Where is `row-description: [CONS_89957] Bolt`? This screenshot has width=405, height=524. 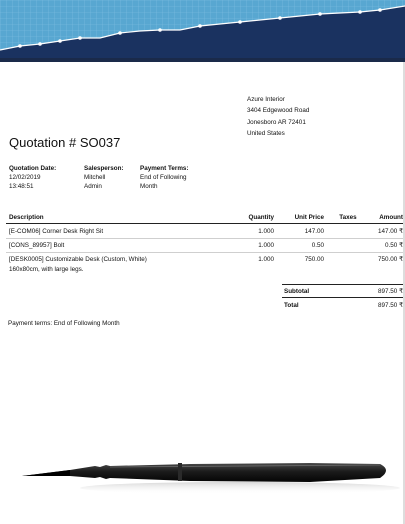 row-description: [CONS_89957] Bolt is located at coordinates (37, 245).